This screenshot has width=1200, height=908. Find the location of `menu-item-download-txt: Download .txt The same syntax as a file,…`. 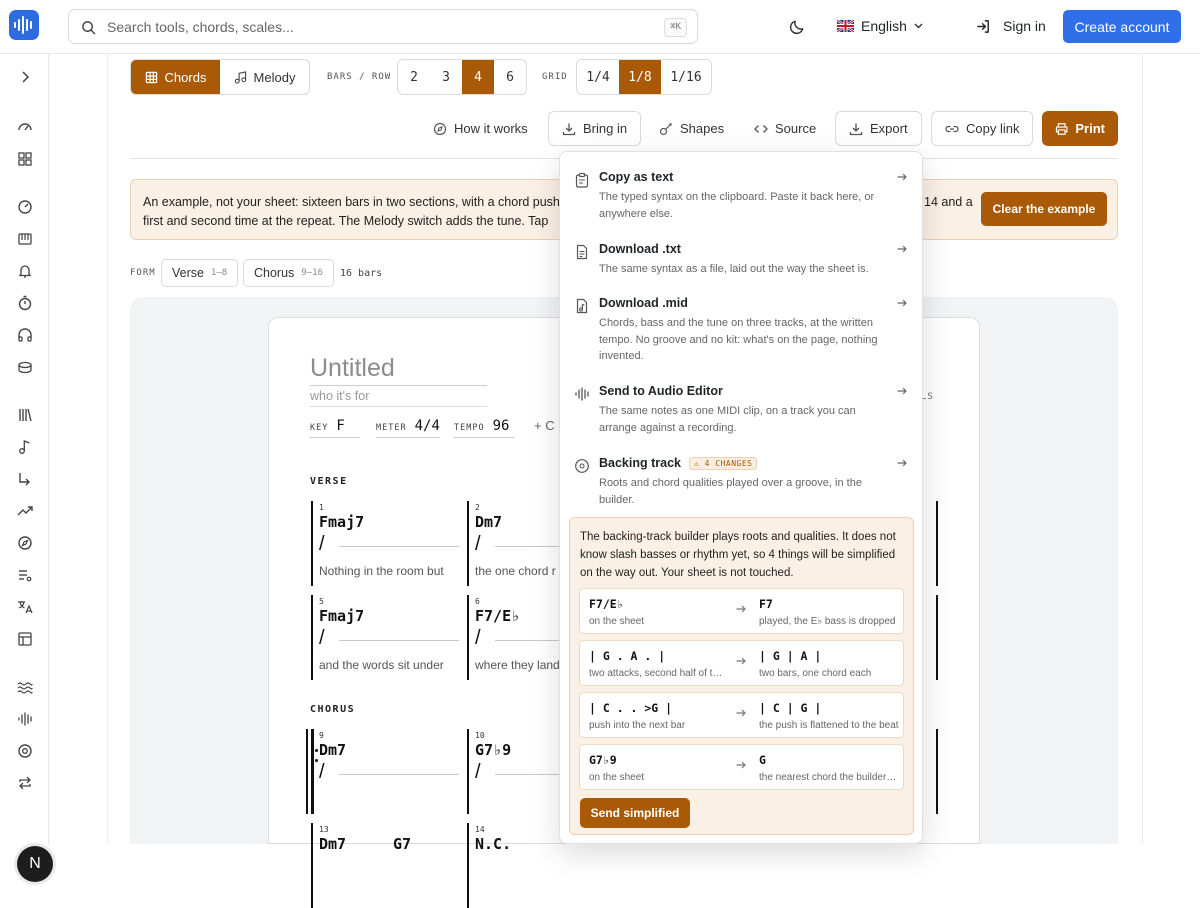

menu-item-download-txt: Download .txt The same syntax as a file,… is located at coordinates (742, 262).